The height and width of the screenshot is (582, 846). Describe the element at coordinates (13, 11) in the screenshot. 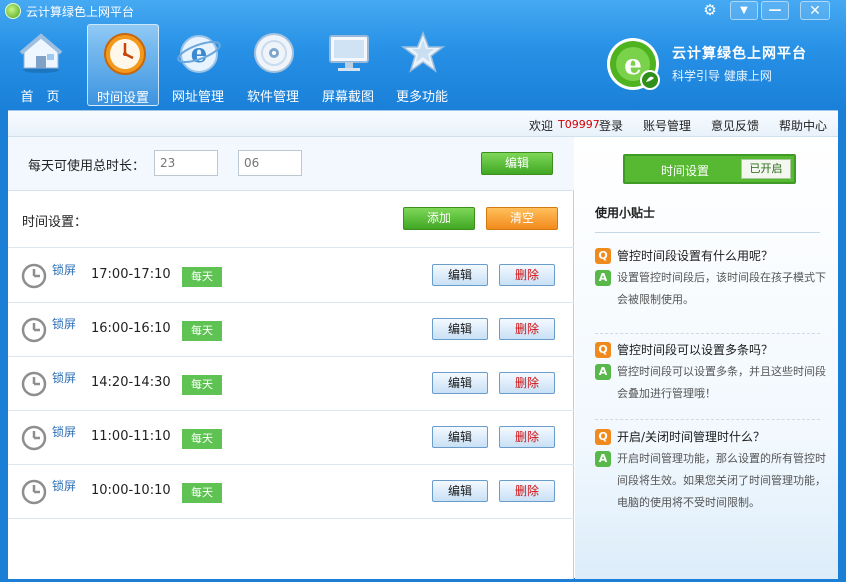

I see `app-logo-icon` at that location.